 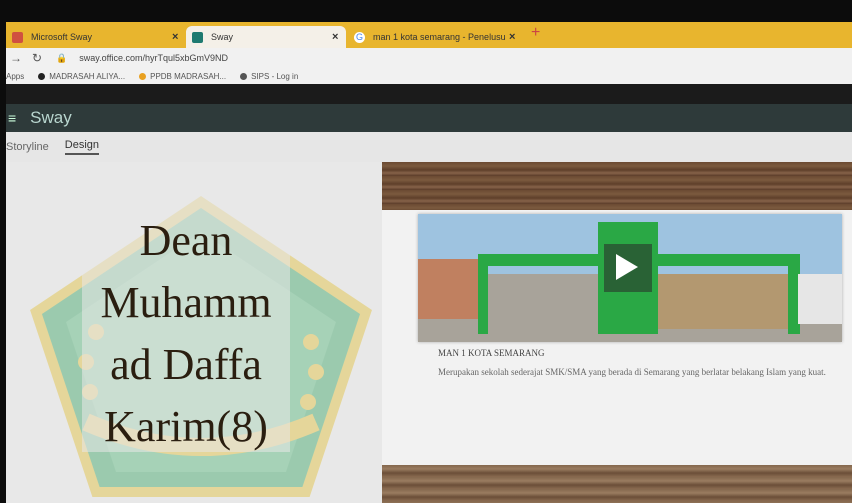 What do you see at coordinates (439, 37) in the screenshot?
I see `tab-label: man 1 kota semarang - Penelusu` at bounding box center [439, 37].